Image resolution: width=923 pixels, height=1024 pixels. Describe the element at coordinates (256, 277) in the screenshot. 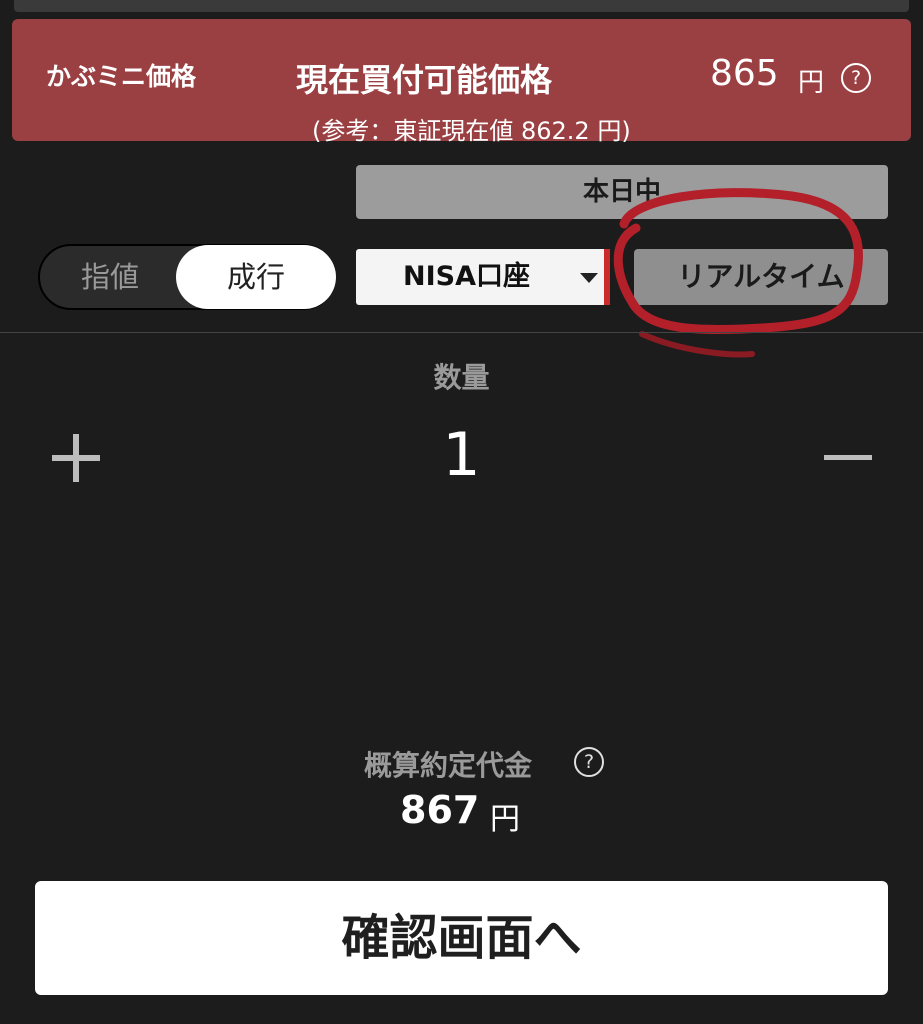

I see `market-order-option: 成行` at that location.